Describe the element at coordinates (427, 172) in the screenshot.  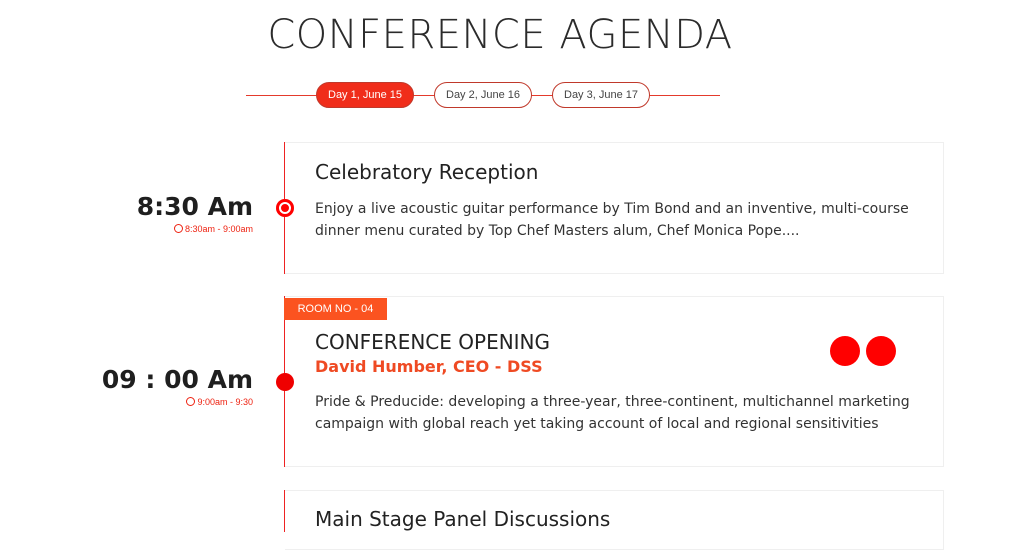
I see `session-title: Celebratory Reception` at that location.